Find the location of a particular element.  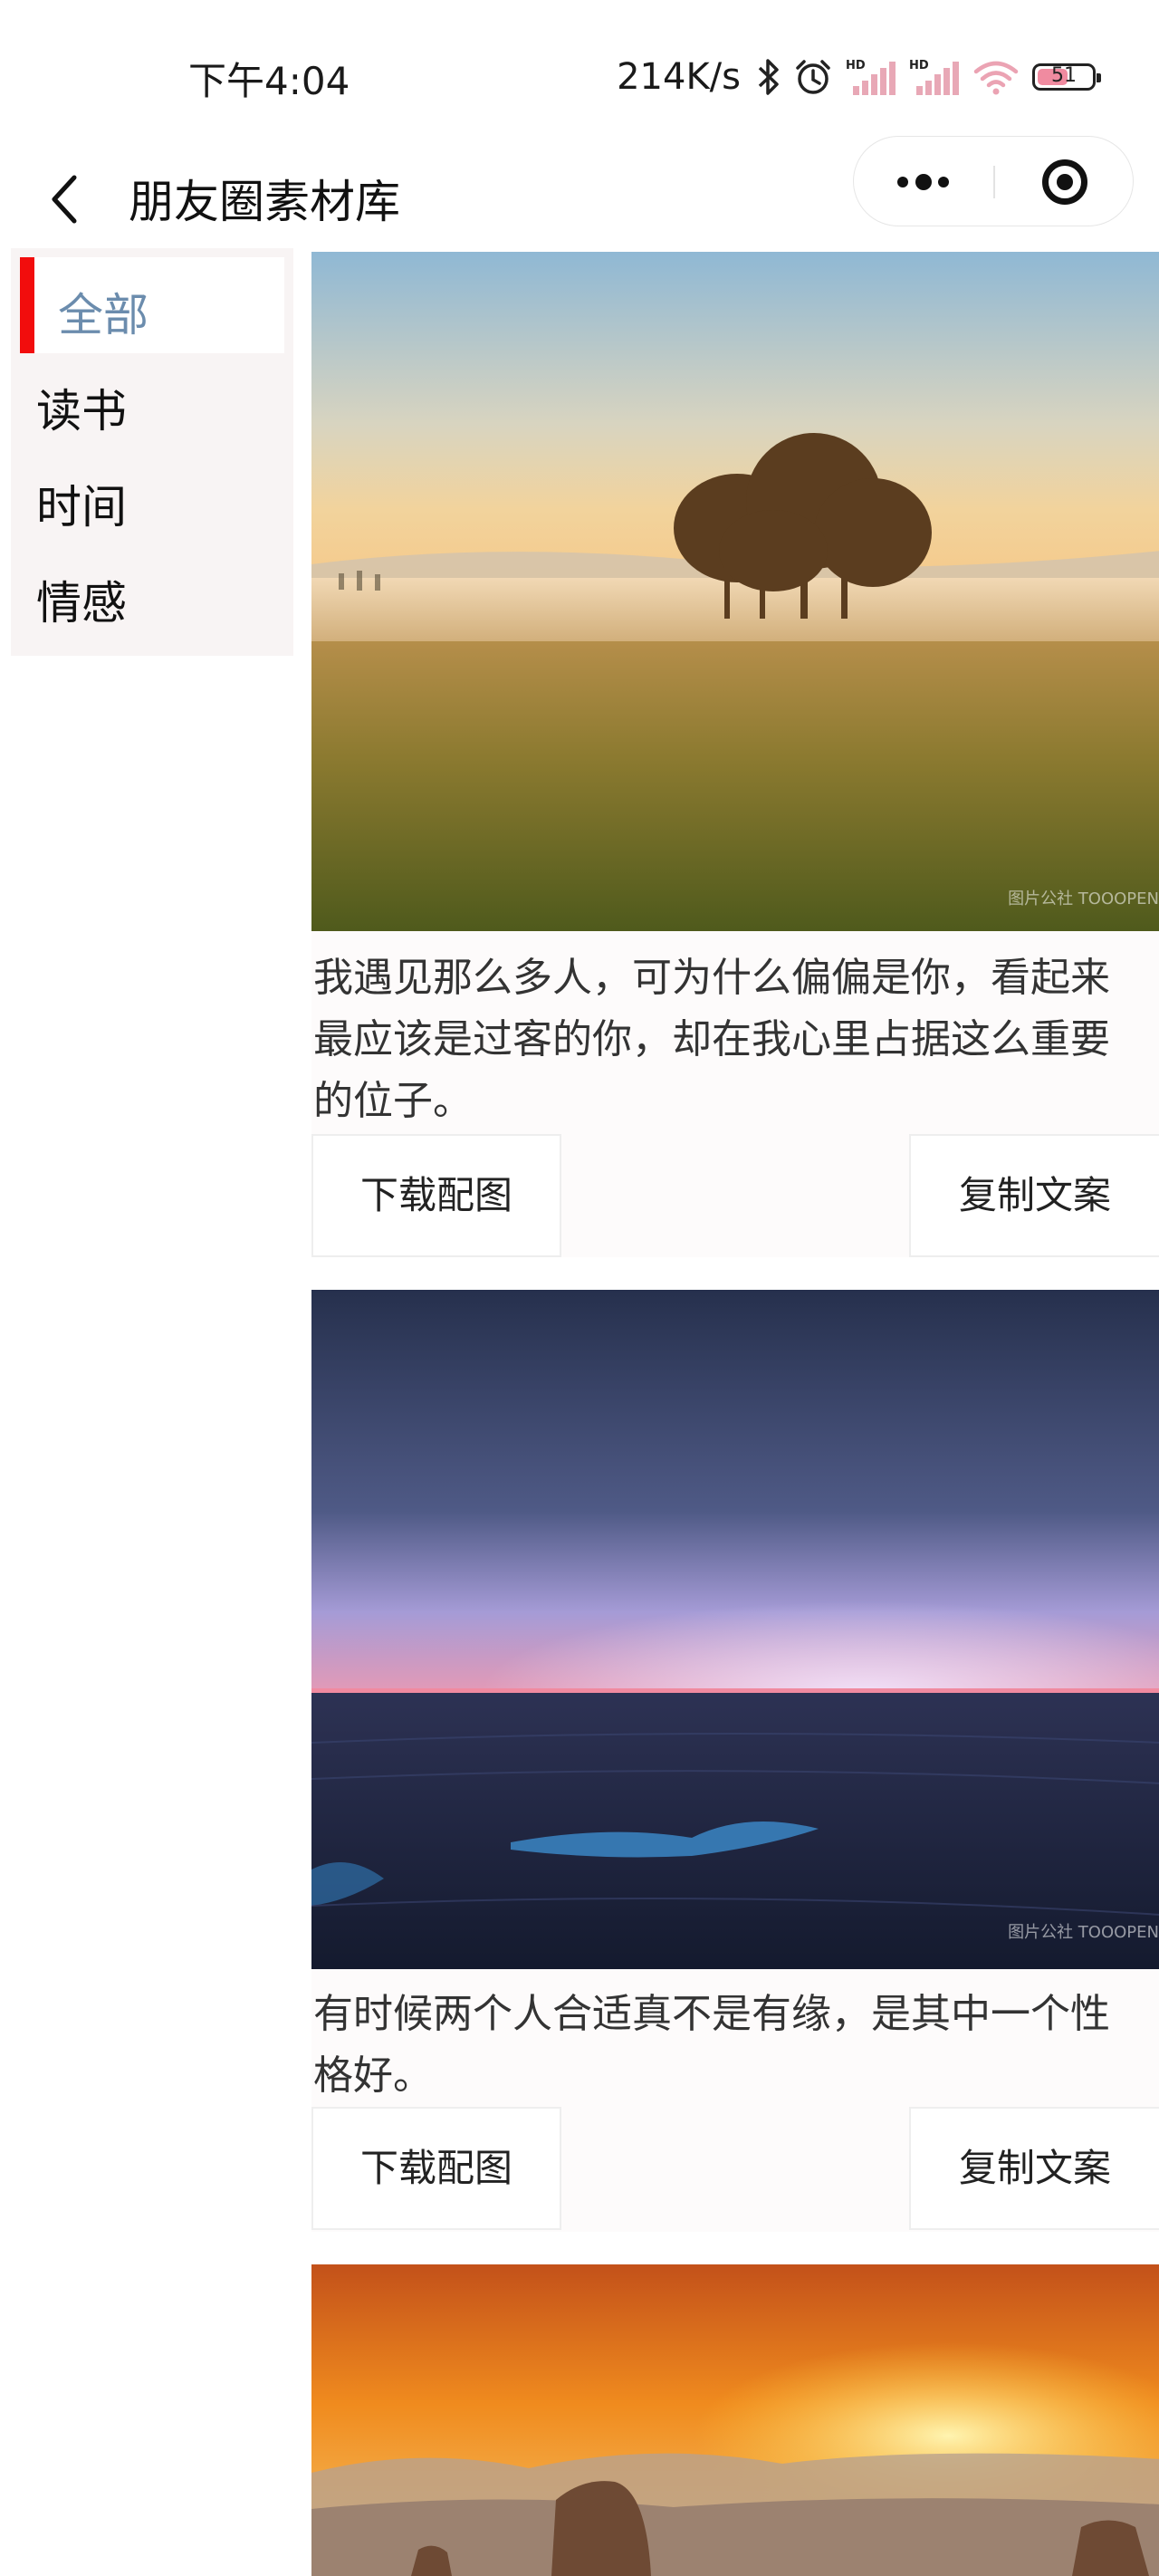

target-core is located at coordinates (1065, 182).